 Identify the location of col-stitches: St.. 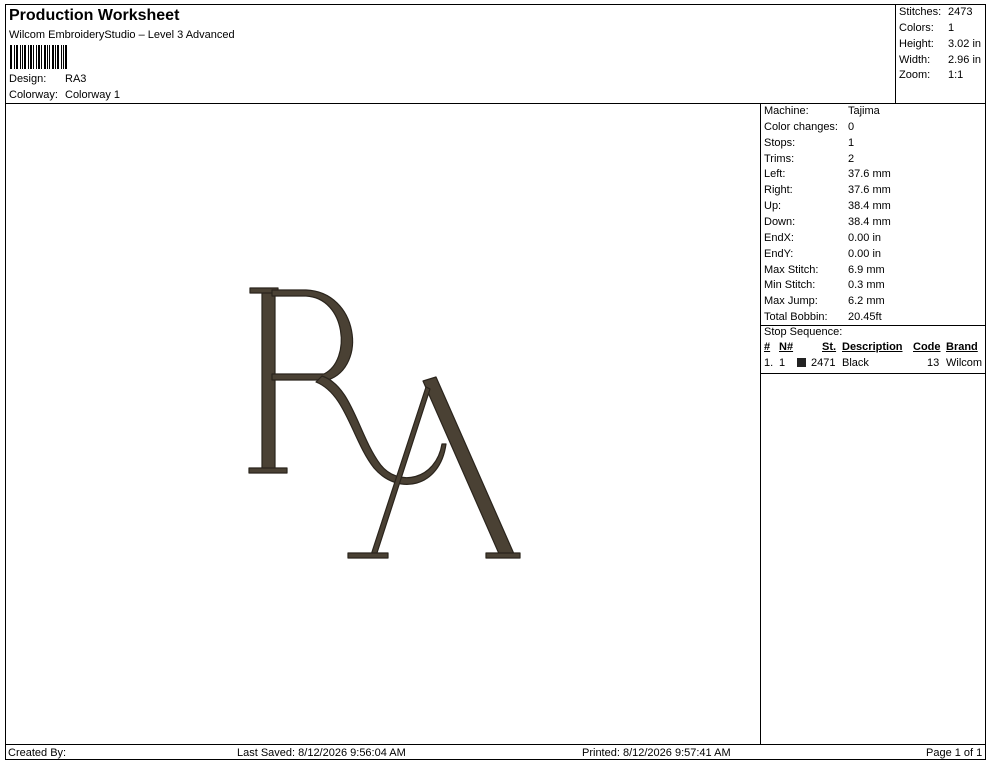
(829, 347).